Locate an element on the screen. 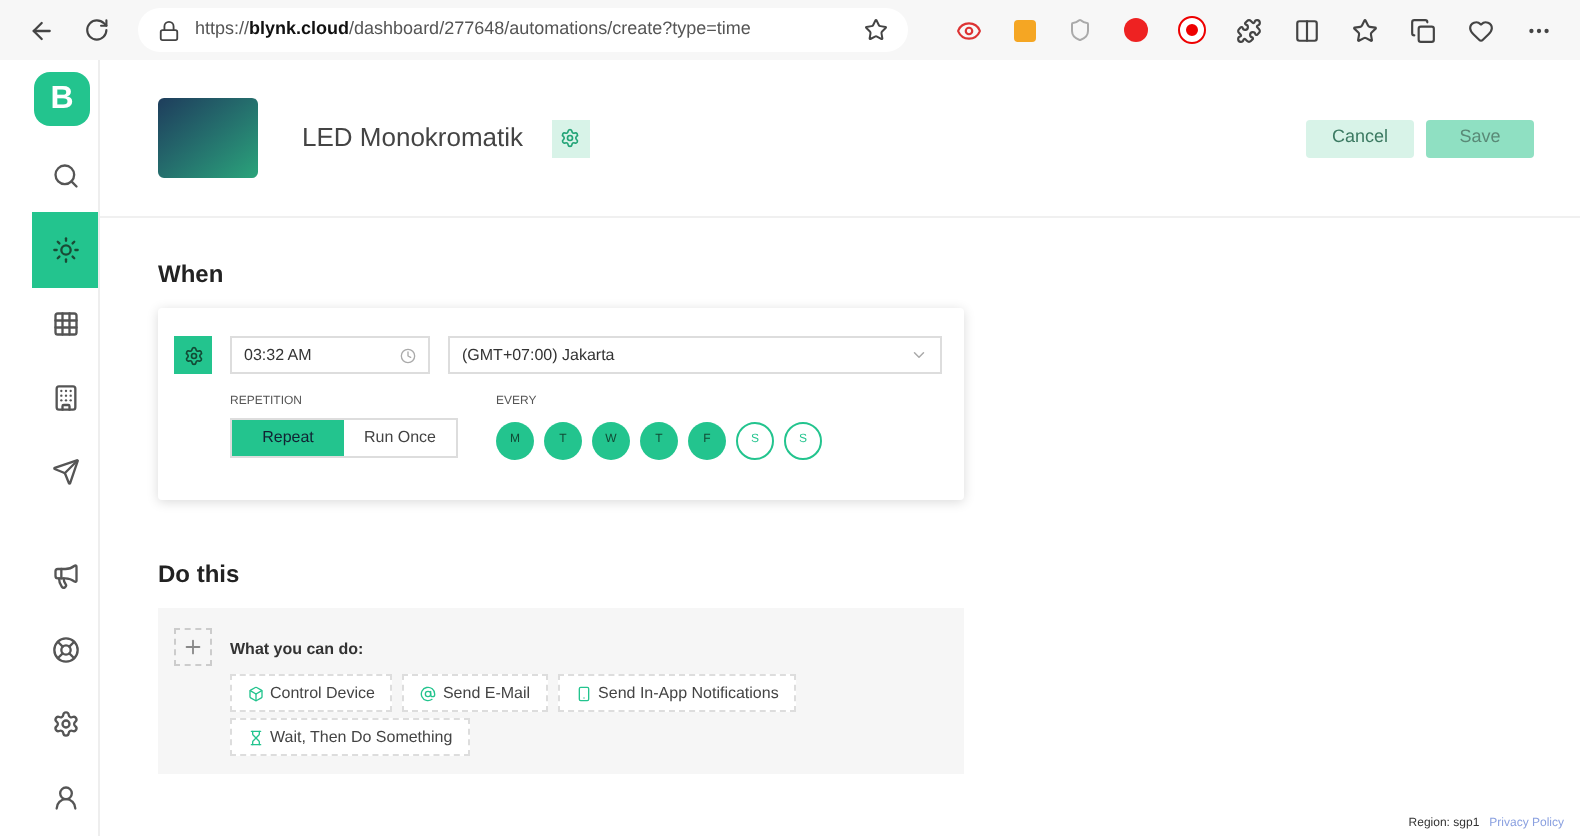 The image size is (1580, 836). megaphone-icon is located at coordinates (65, 576).